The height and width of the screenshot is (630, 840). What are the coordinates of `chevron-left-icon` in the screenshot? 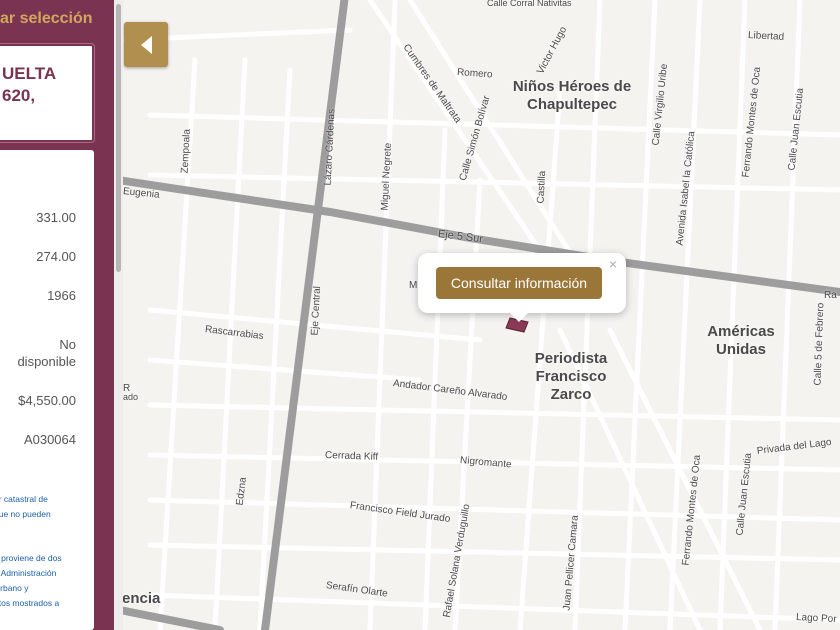 It's located at (146, 45).